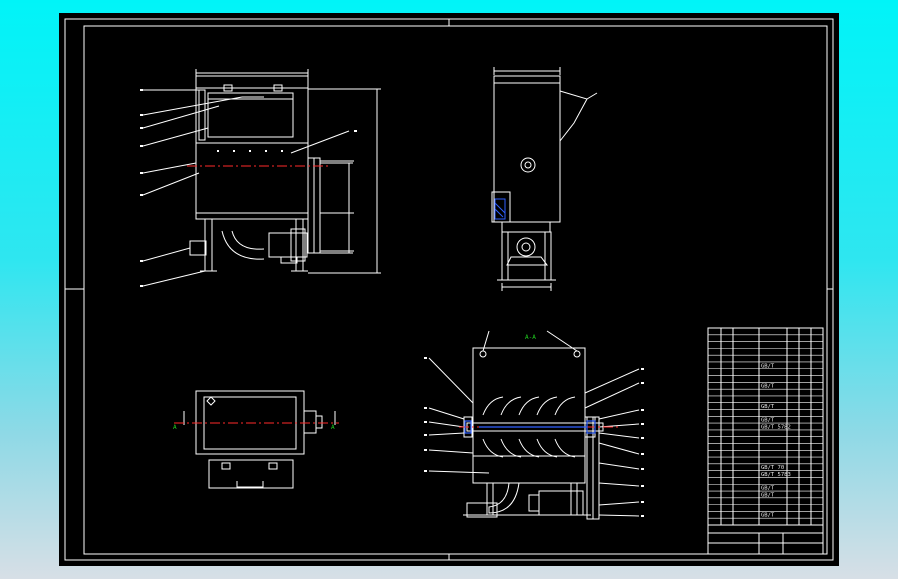  What do you see at coordinates (772, 468) in the screenshot?
I see `title-block-row-text: GB/T 70` at bounding box center [772, 468].